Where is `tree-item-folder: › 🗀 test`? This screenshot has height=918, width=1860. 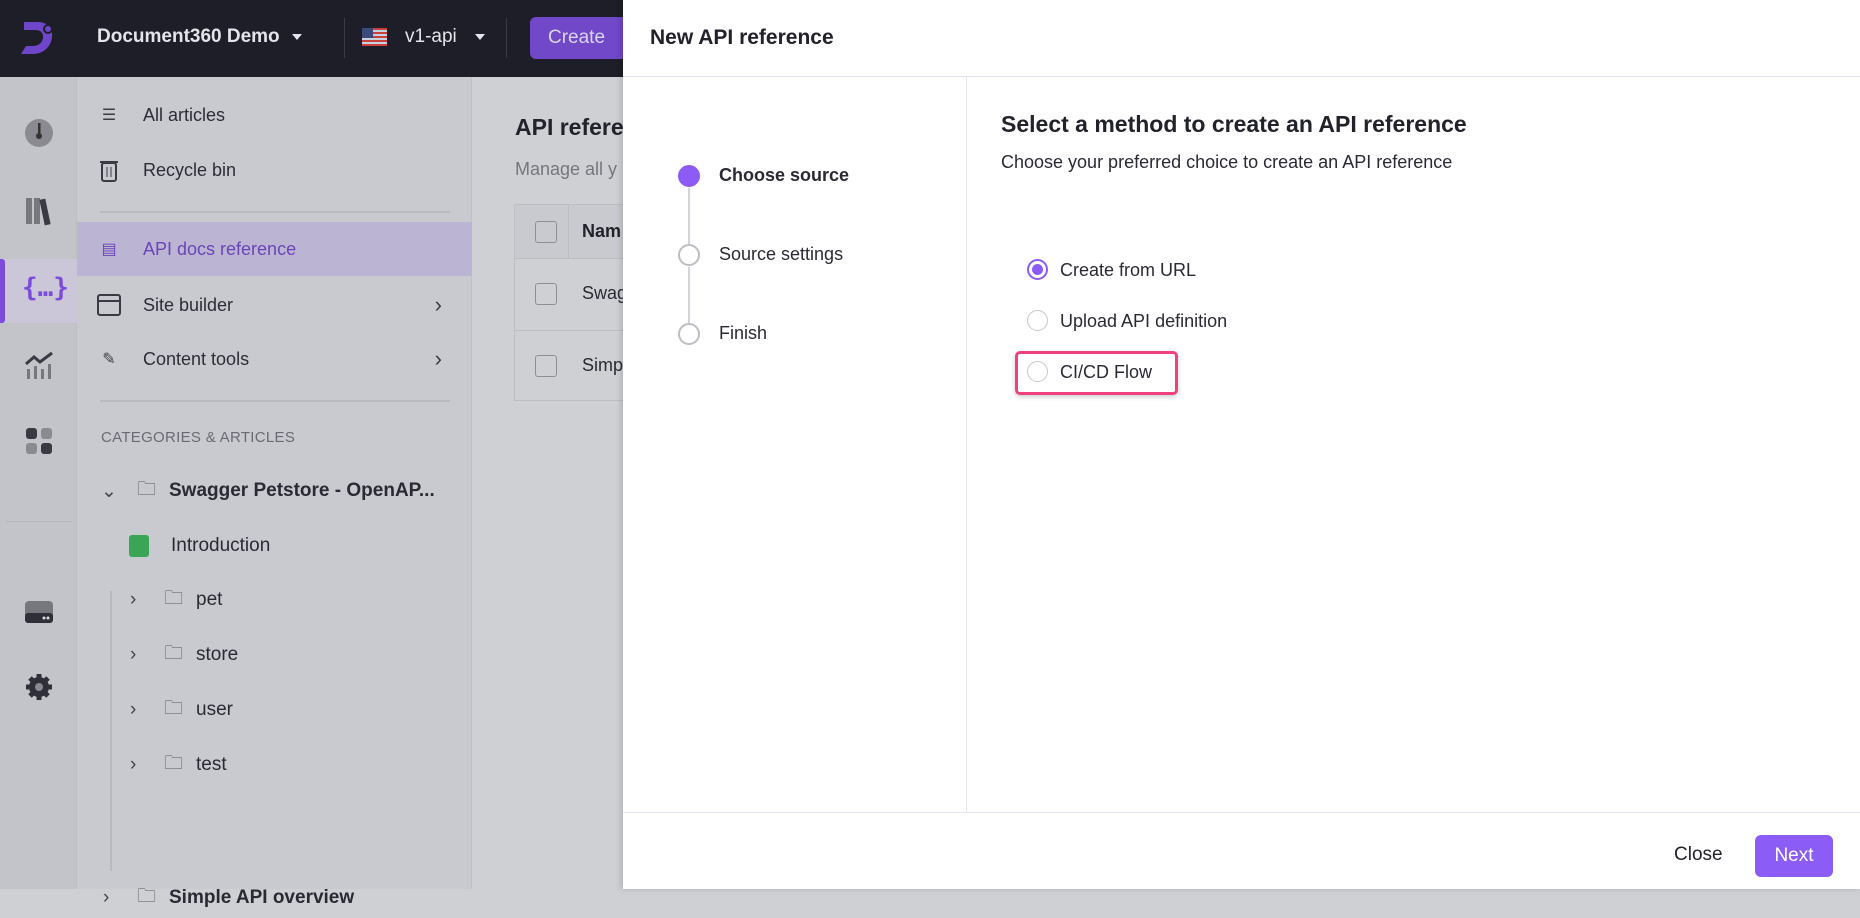
tree-item-folder: › 🗀 test is located at coordinates (178, 765).